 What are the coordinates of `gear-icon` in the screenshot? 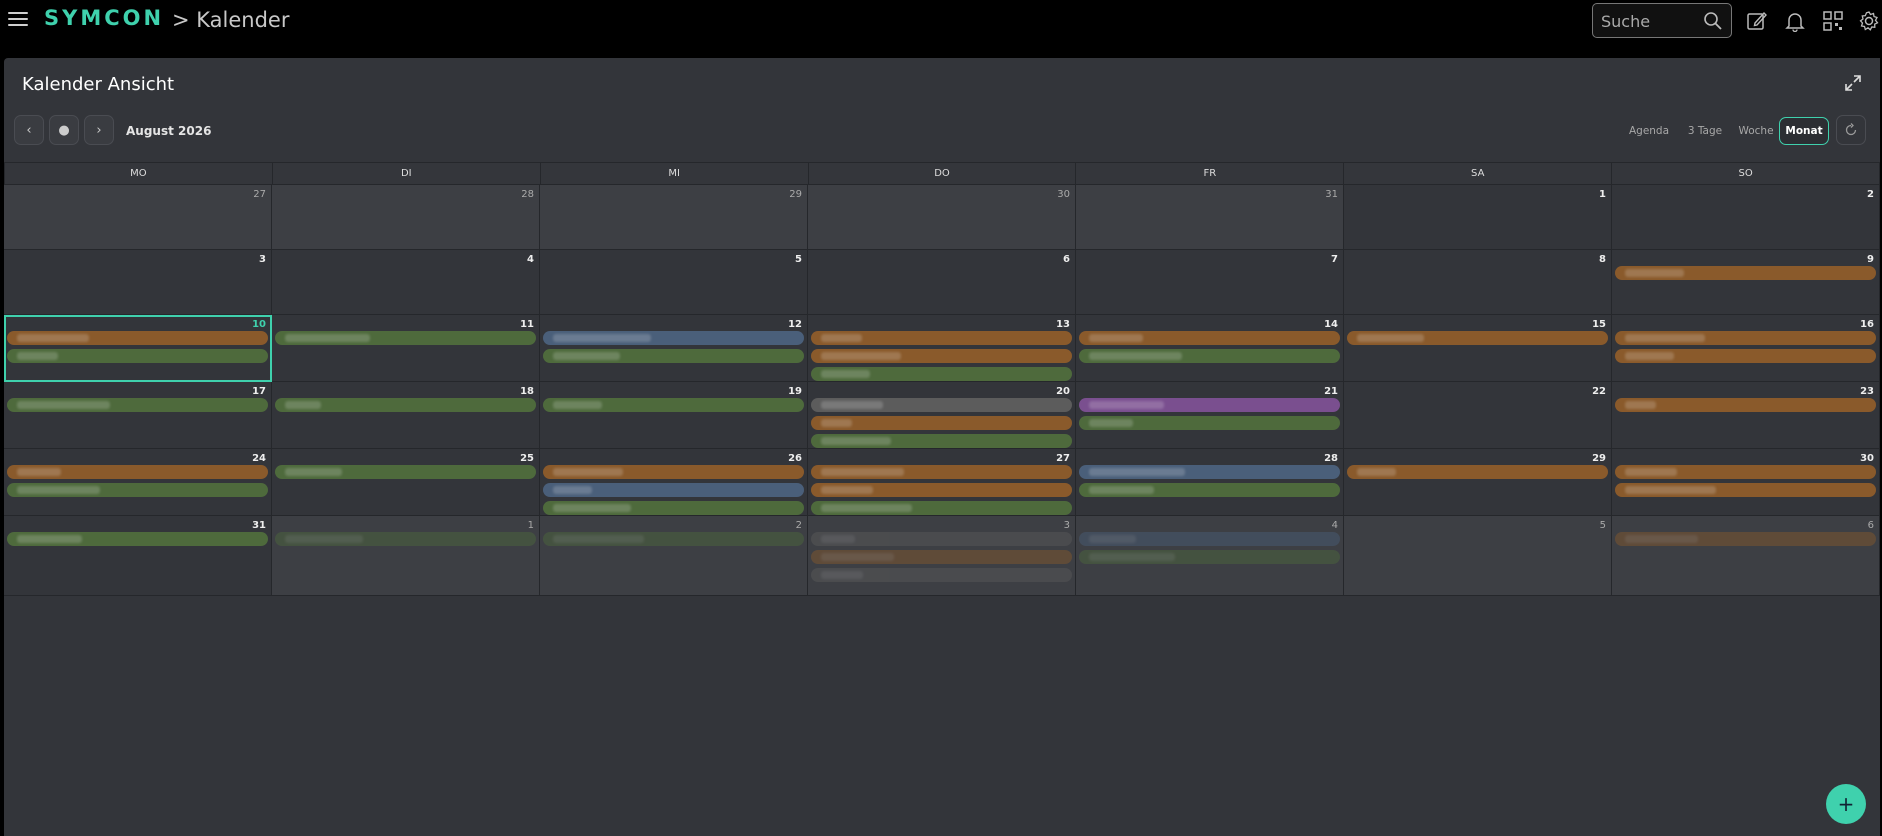 It's located at (1869, 21).